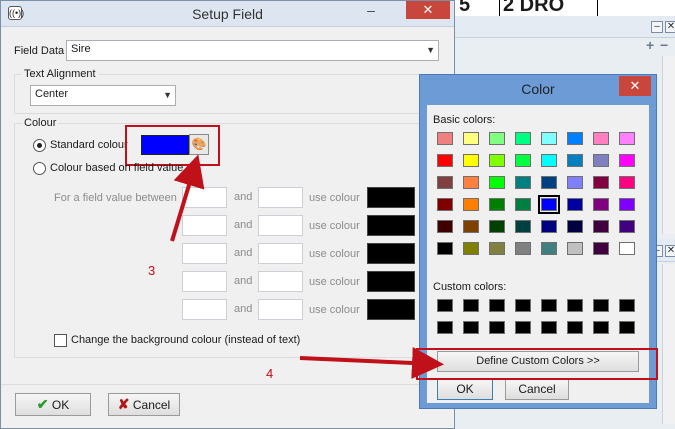  Describe the element at coordinates (152, 270) in the screenshot. I see `annotation-step-3: 3` at that location.